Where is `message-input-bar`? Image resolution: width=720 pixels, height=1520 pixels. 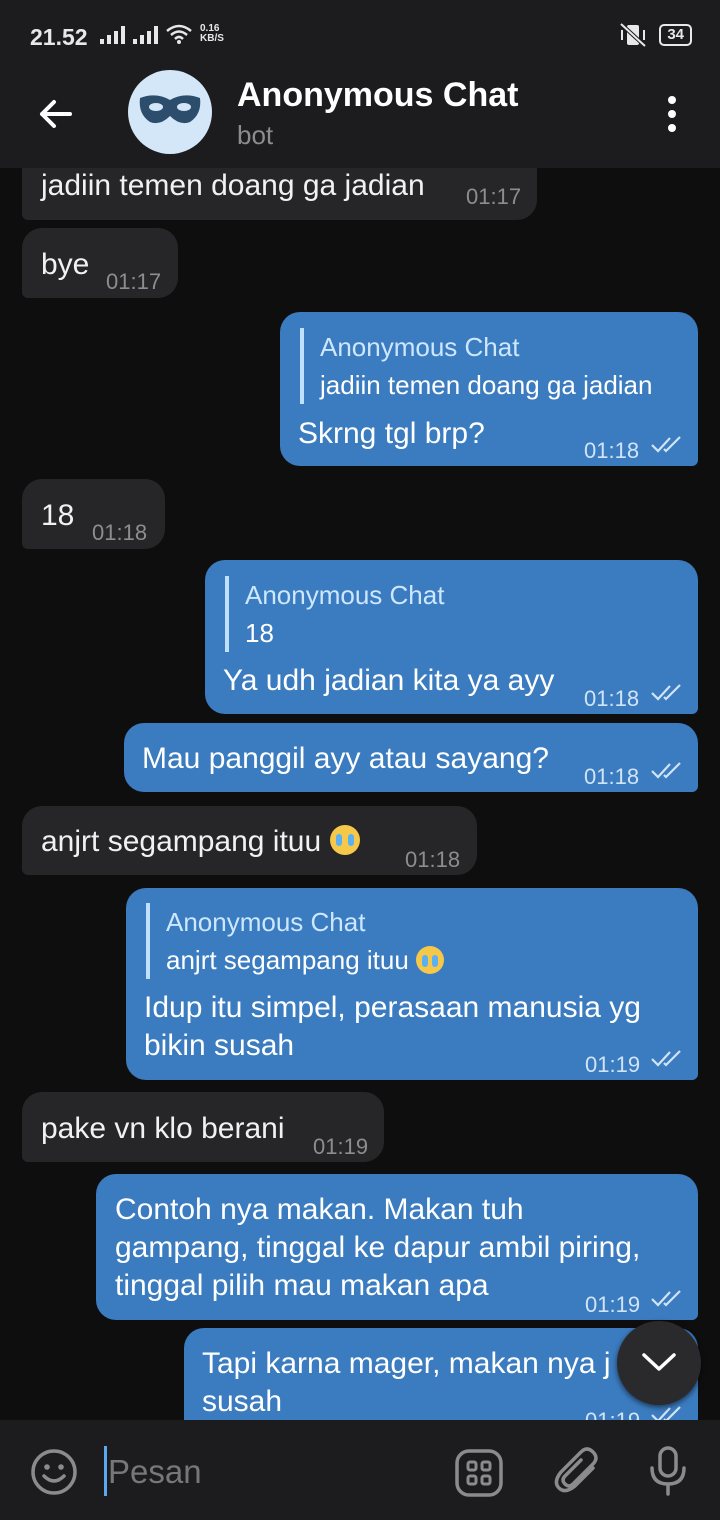 message-input-bar is located at coordinates (360, 1470).